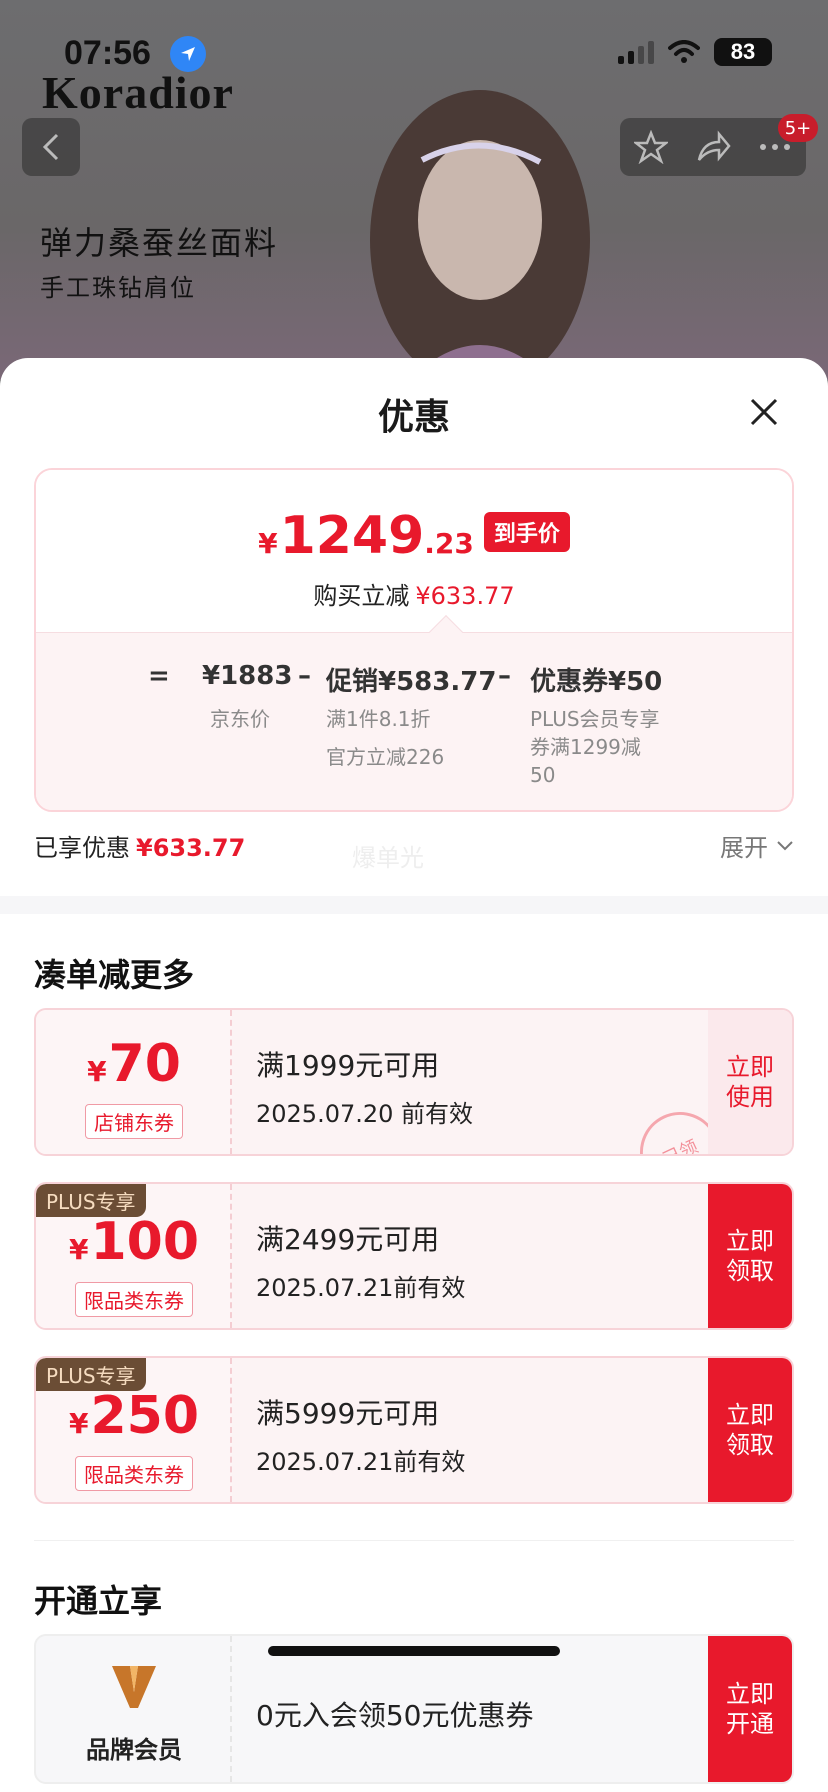  Describe the element at coordinates (348, 1239) in the screenshot. I see `coupon-condition: 满2499元可用` at that location.